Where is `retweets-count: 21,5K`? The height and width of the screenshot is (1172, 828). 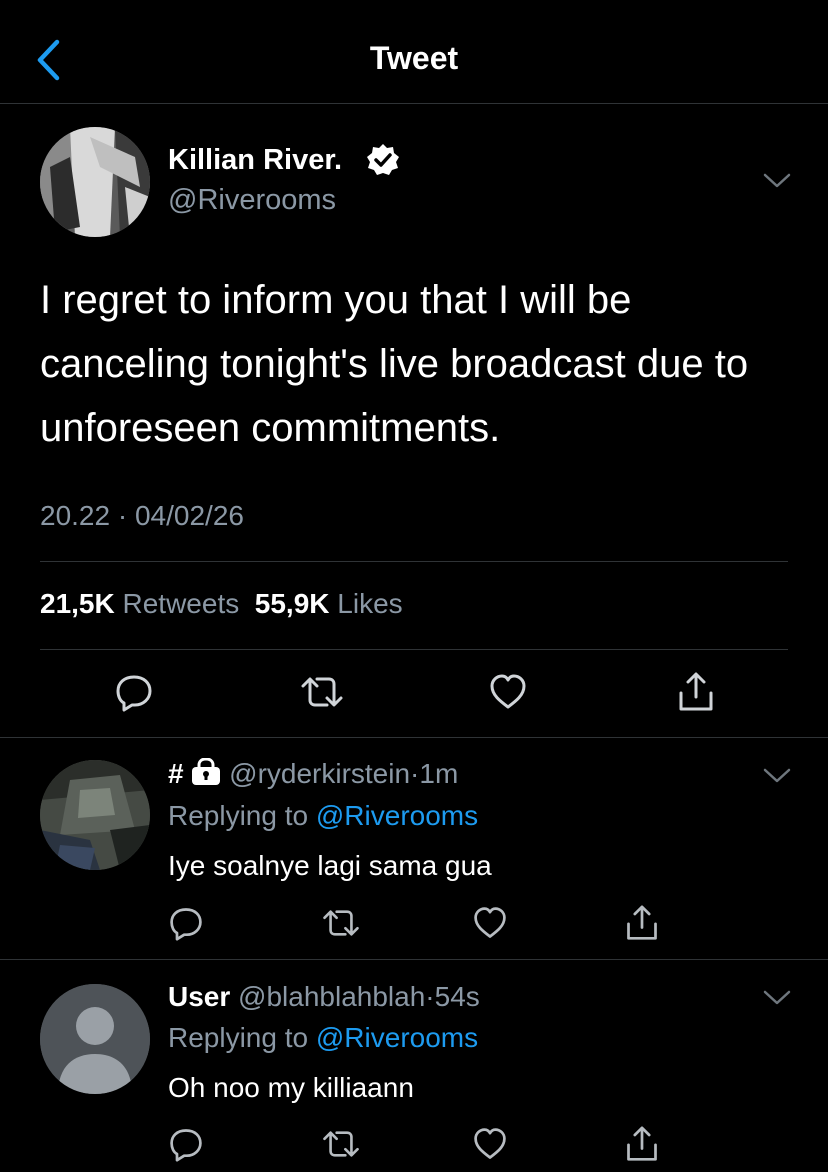 retweets-count: 21,5K is located at coordinates (77, 603).